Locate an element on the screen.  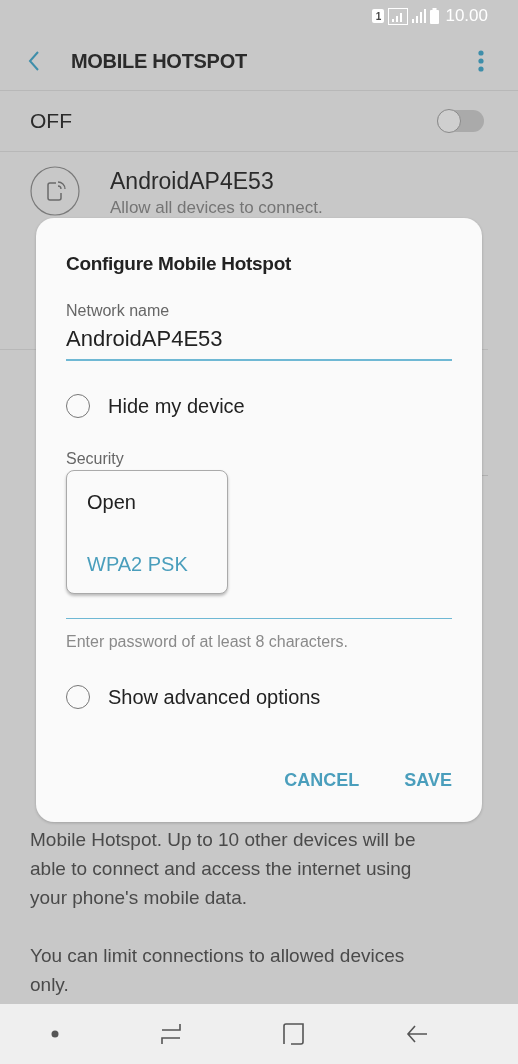
description-text: You can limit connections to allowed devices only. is located at coordinates (218, 970).